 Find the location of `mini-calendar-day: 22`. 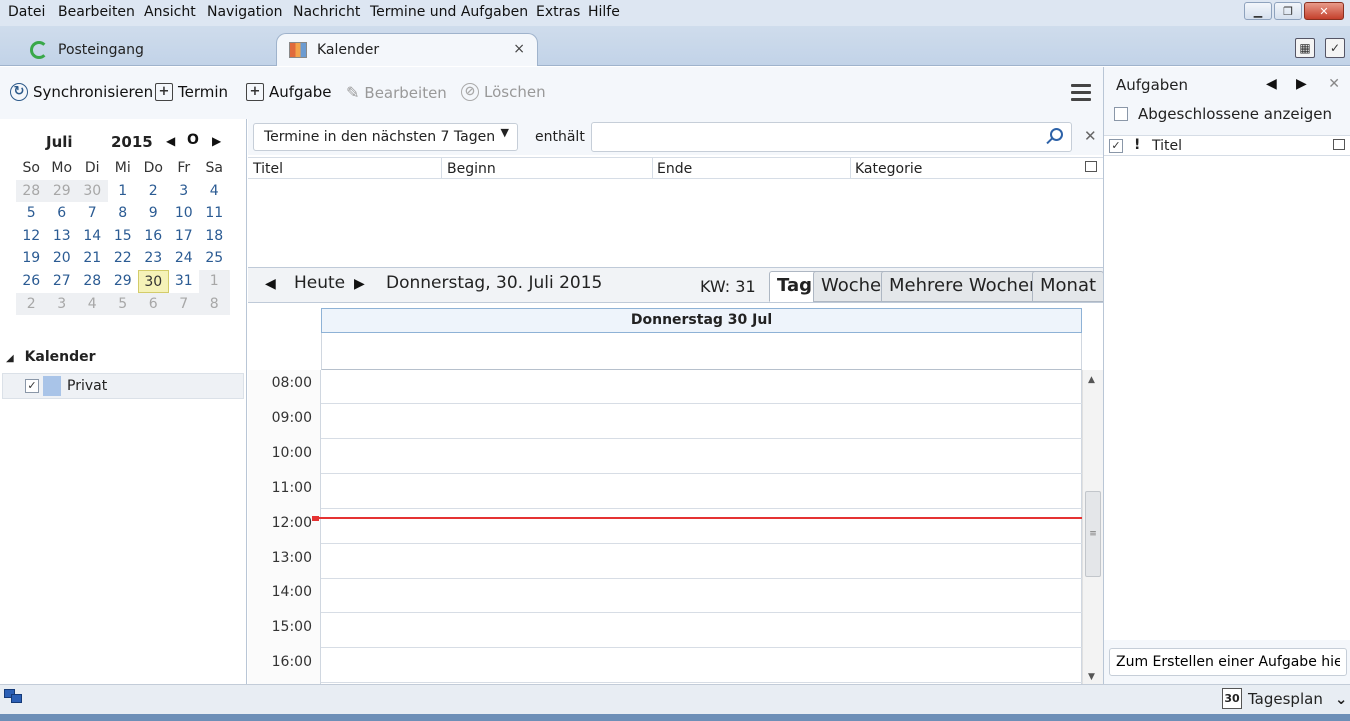

mini-calendar-day: 22 is located at coordinates (123, 258).